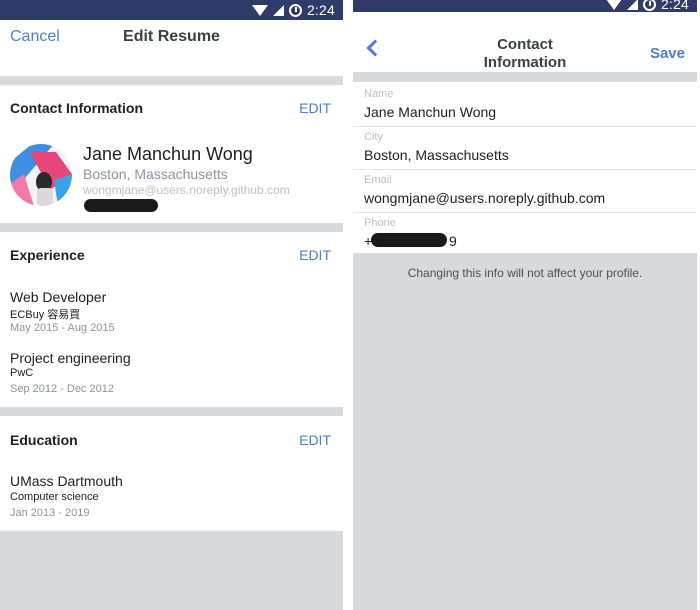 The image size is (700, 610). What do you see at coordinates (315, 255) in the screenshot?
I see `edit-experience-button: EDIT` at bounding box center [315, 255].